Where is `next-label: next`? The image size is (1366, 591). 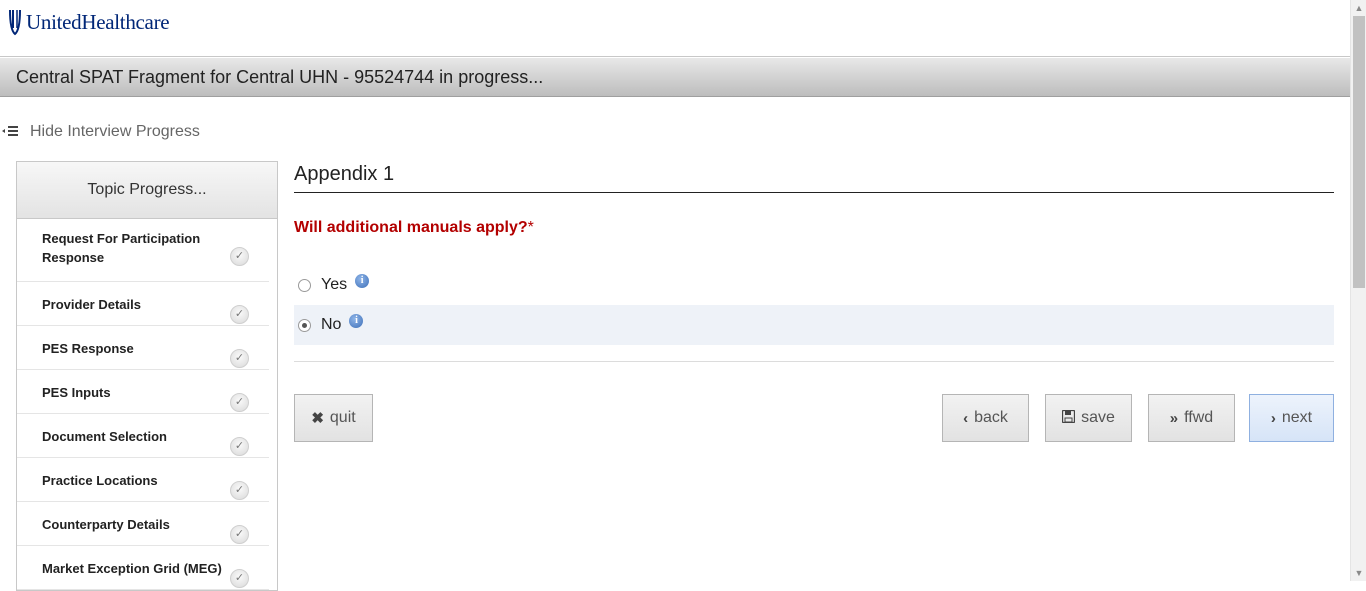
next-label: next is located at coordinates (1297, 417).